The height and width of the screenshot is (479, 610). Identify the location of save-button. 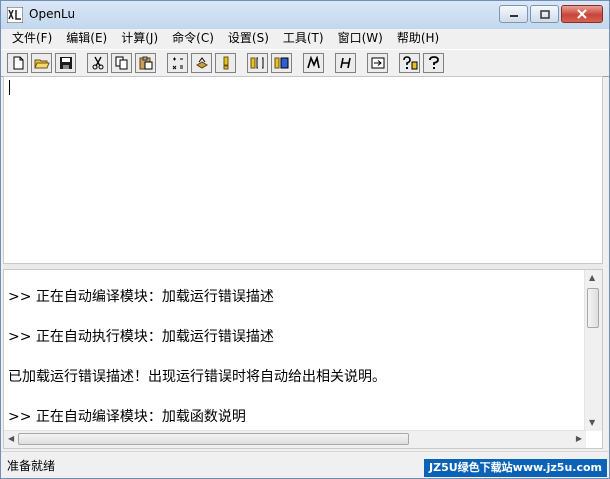
(65, 63).